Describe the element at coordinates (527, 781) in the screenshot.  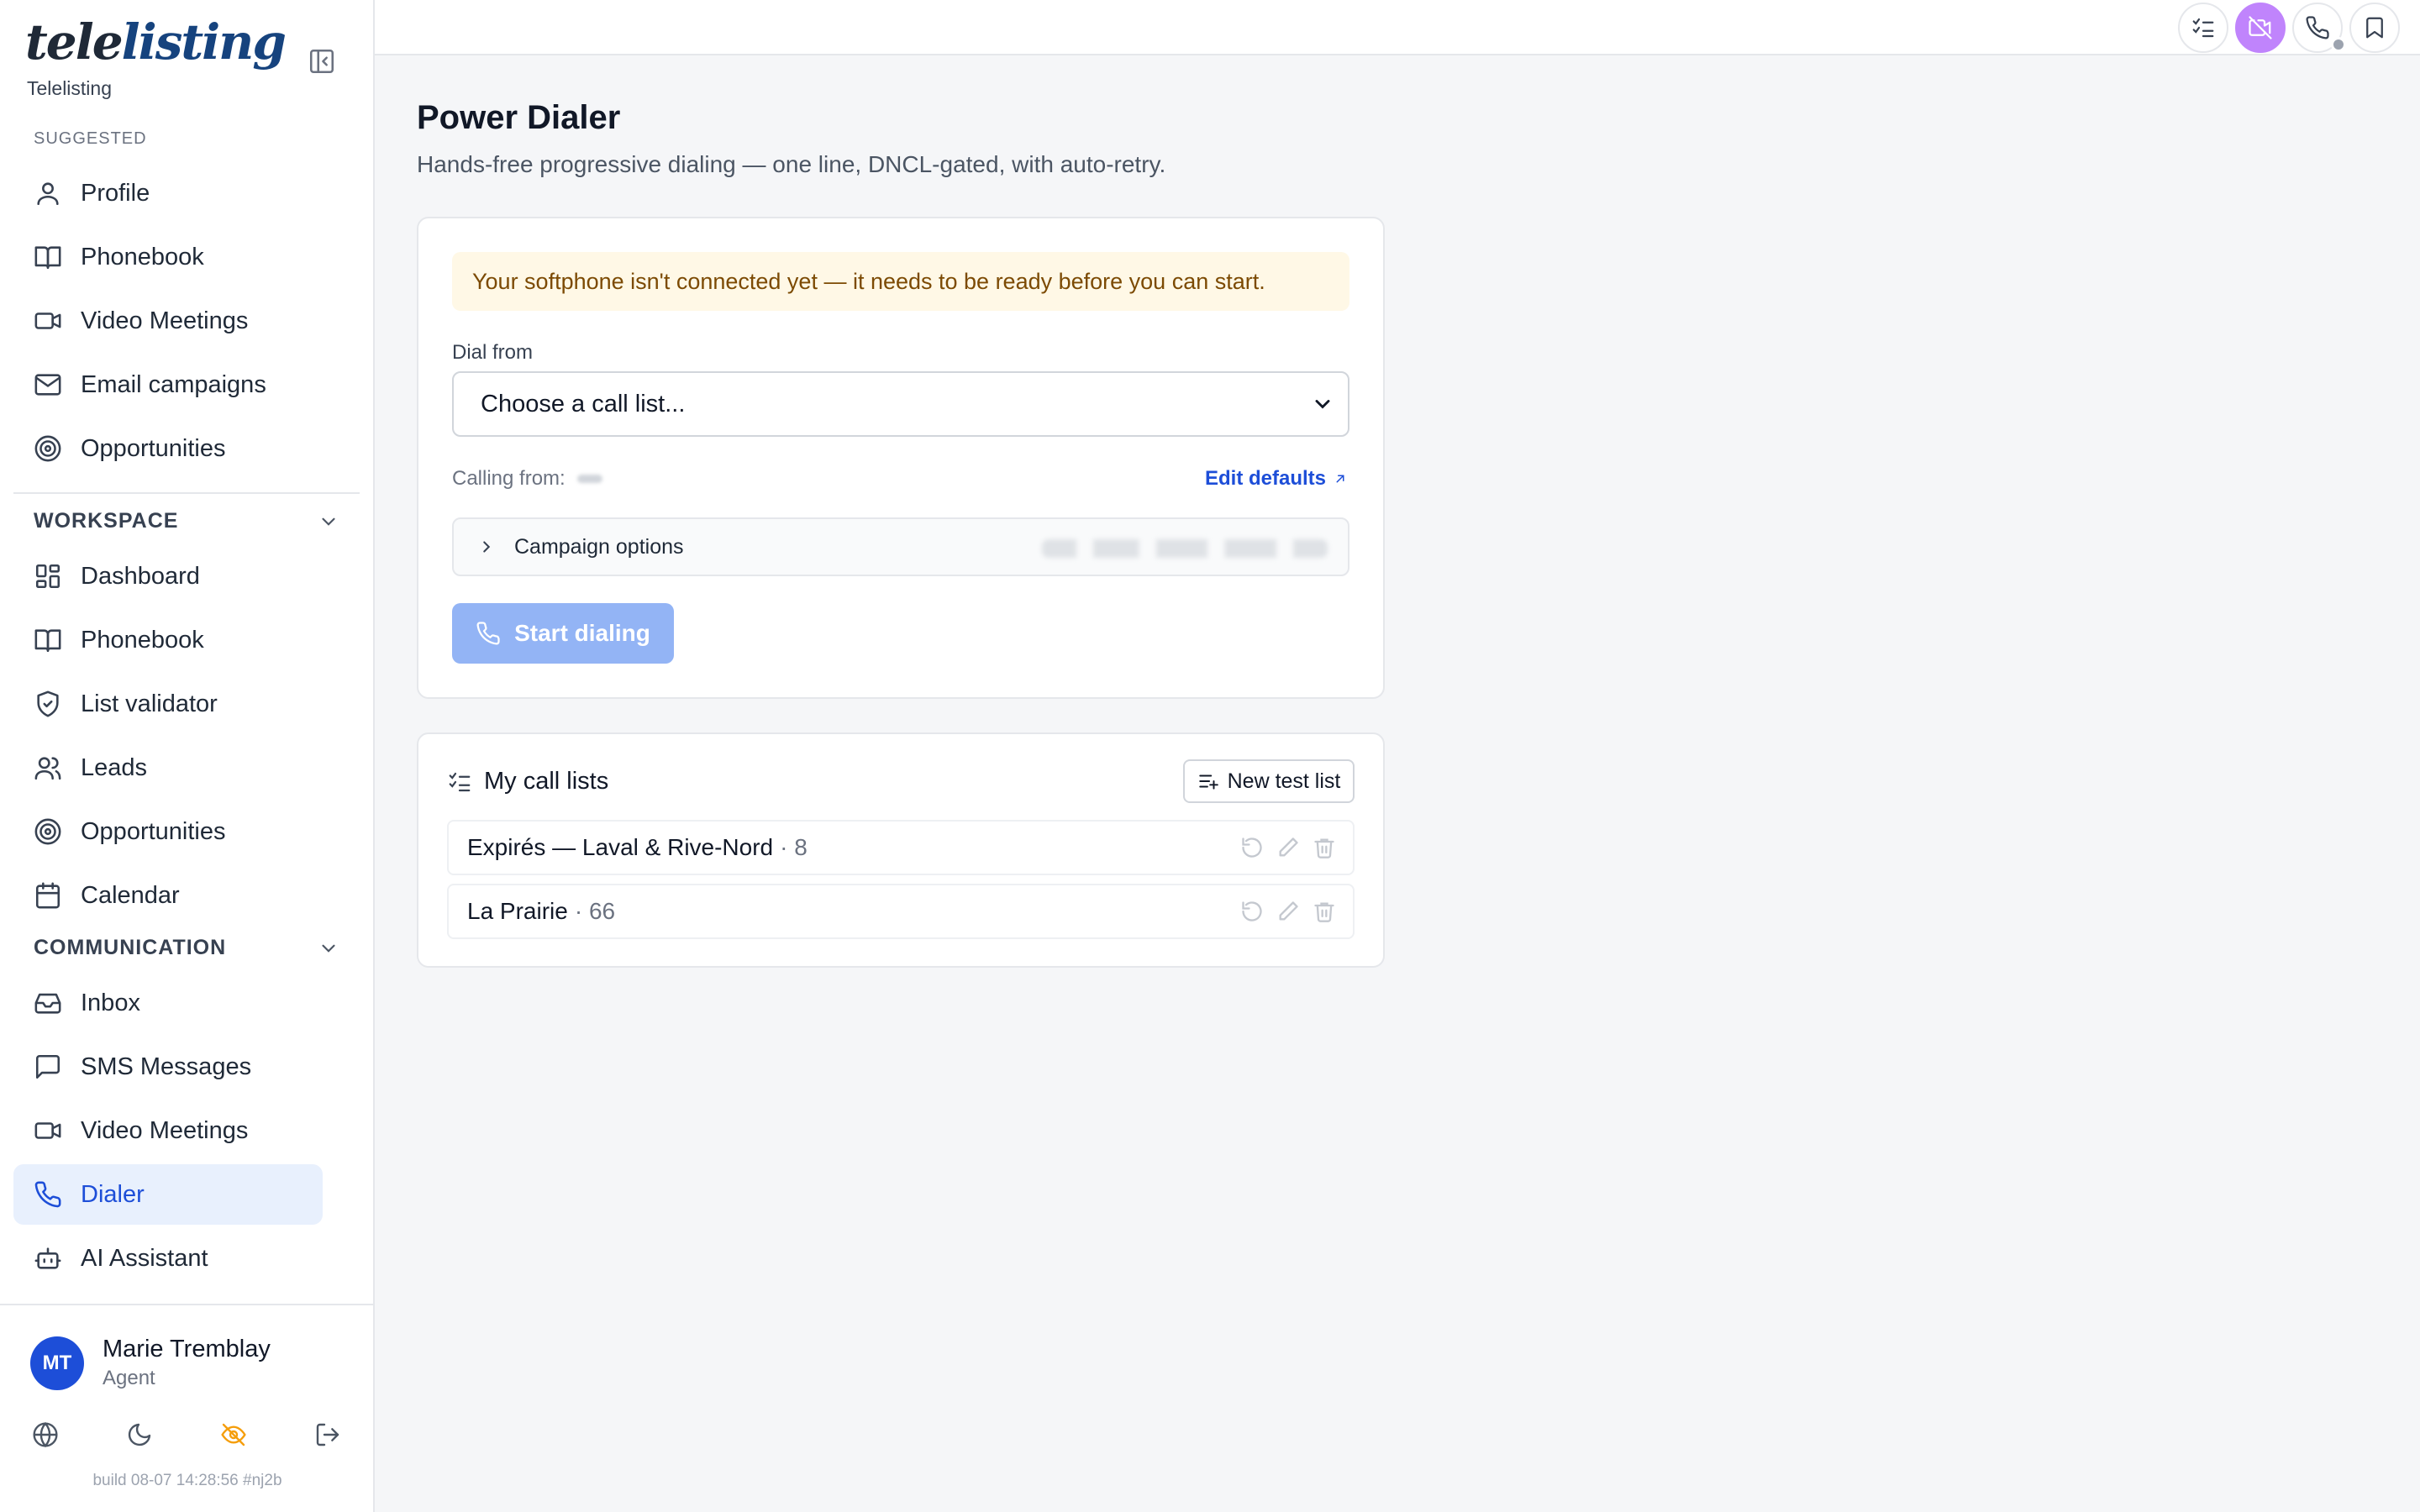
I see `call-lists-header: My call lists` at that location.